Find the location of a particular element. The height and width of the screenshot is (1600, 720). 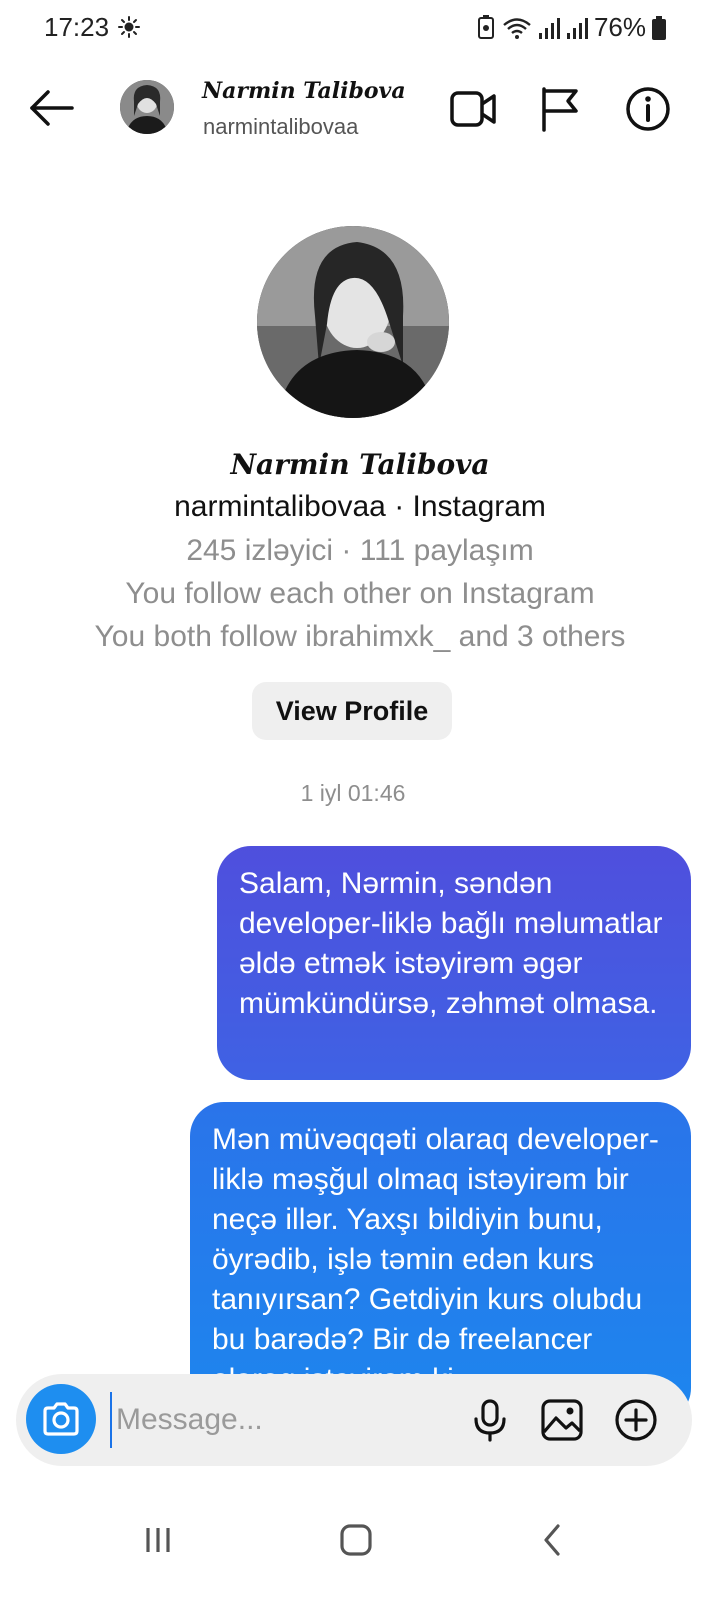

system-nav-bar is located at coordinates (360, 1545).